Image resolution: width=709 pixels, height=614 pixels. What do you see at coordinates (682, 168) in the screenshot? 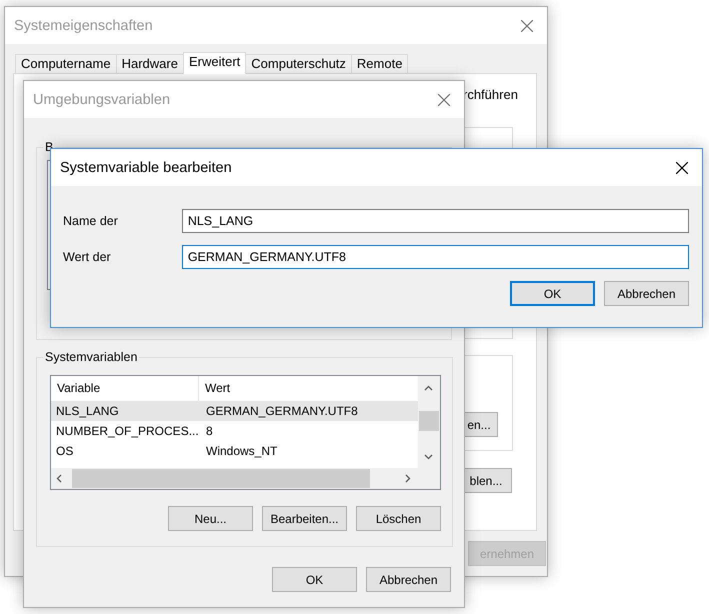
I see `close-icon` at bounding box center [682, 168].